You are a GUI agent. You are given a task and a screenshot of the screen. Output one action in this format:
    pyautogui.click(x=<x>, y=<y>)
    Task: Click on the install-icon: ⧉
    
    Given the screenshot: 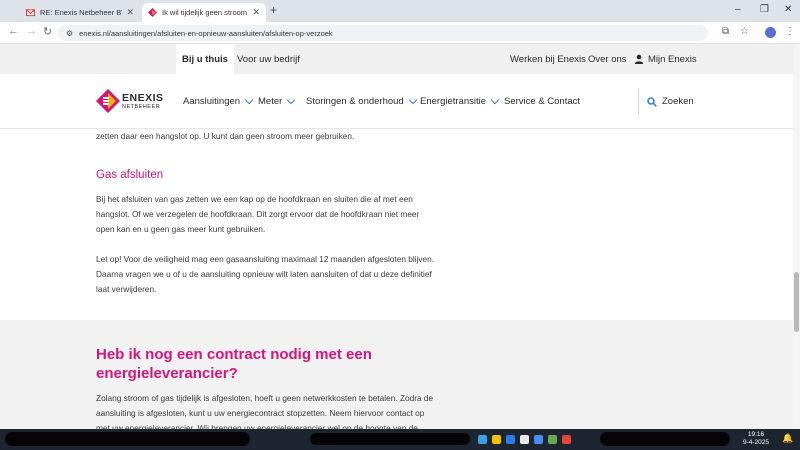 What is the action you would take?
    pyautogui.click(x=725, y=31)
    